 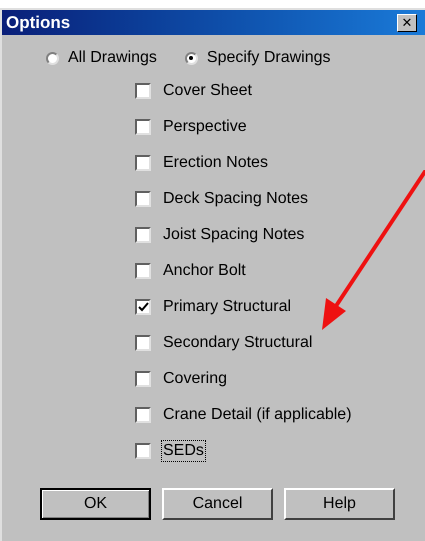 I want to click on checkbox-label: Crane Detail (if applicable), so click(x=257, y=415).